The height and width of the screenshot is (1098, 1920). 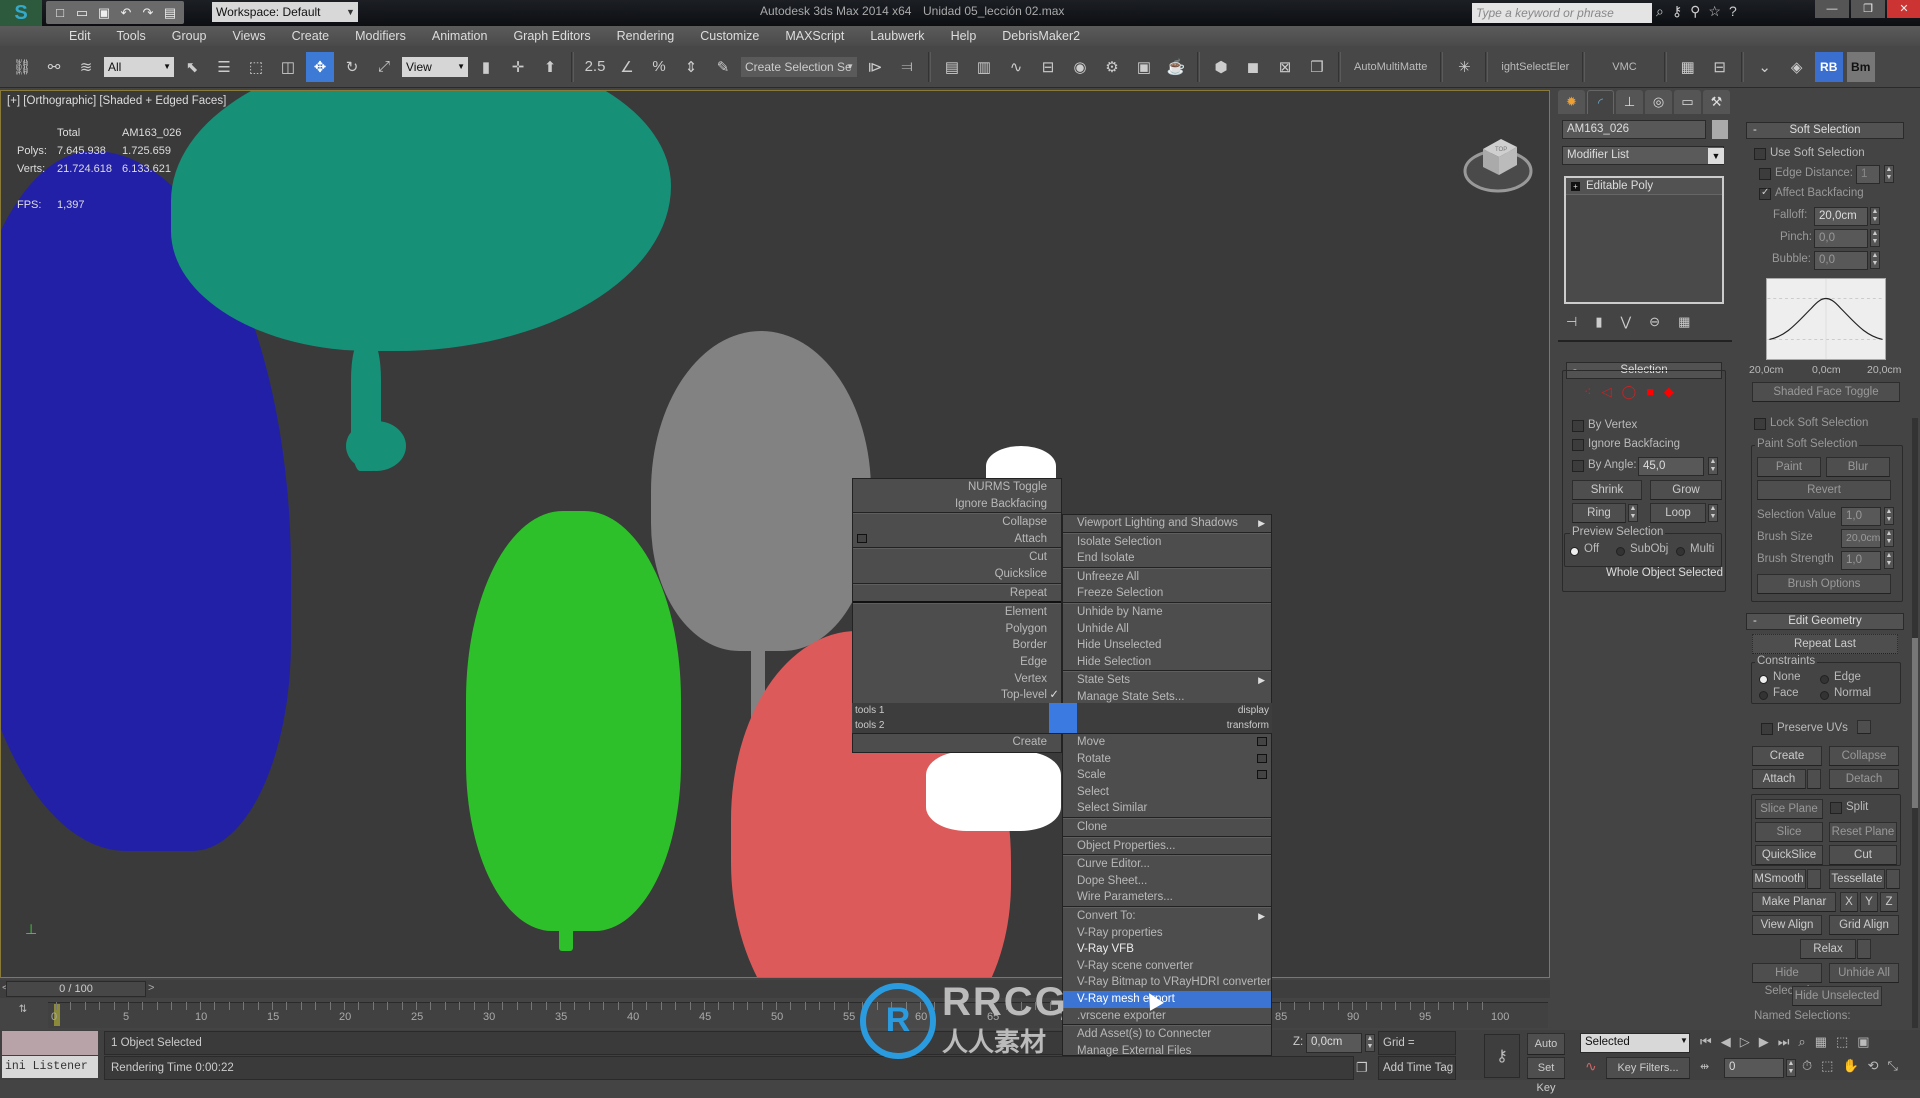 What do you see at coordinates (380, 36) in the screenshot?
I see `menu-modifiers: Modifiers` at bounding box center [380, 36].